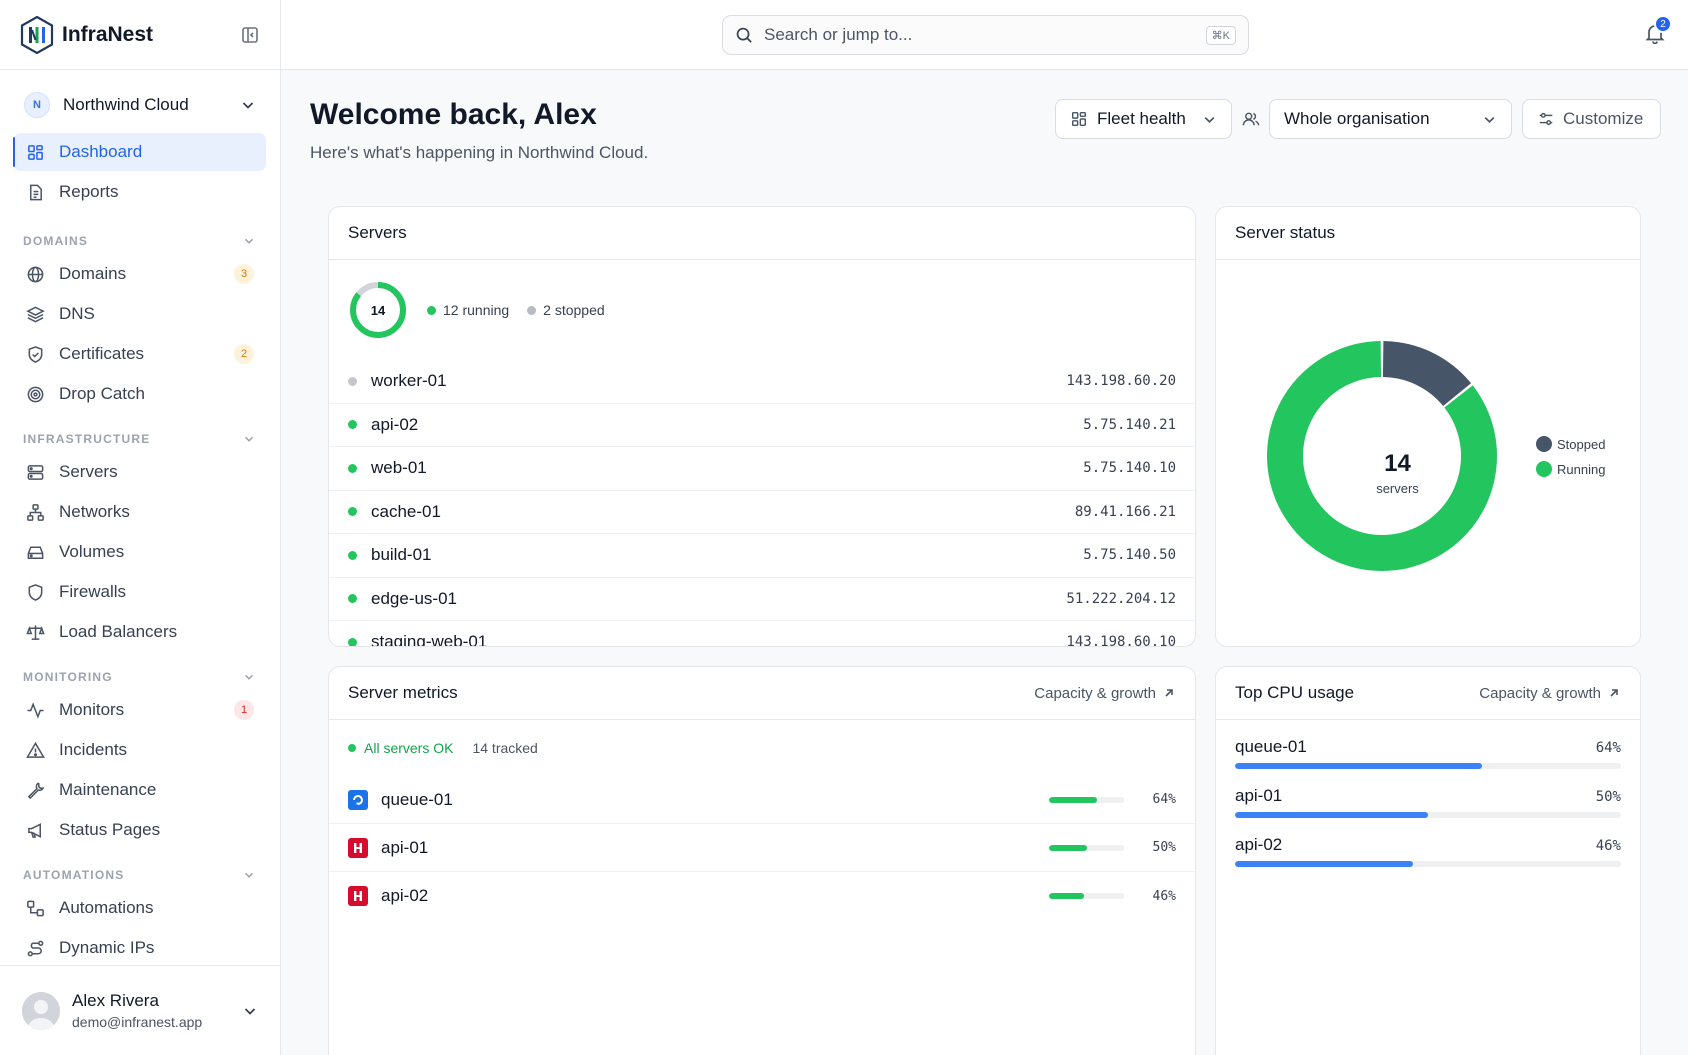 The image size is (1688, 1055). What do you see at coordinates (762, 634) in the screenshot?
I see `server-row: staging-web-01 143.198.60.10` at bounding box center [762, 634].